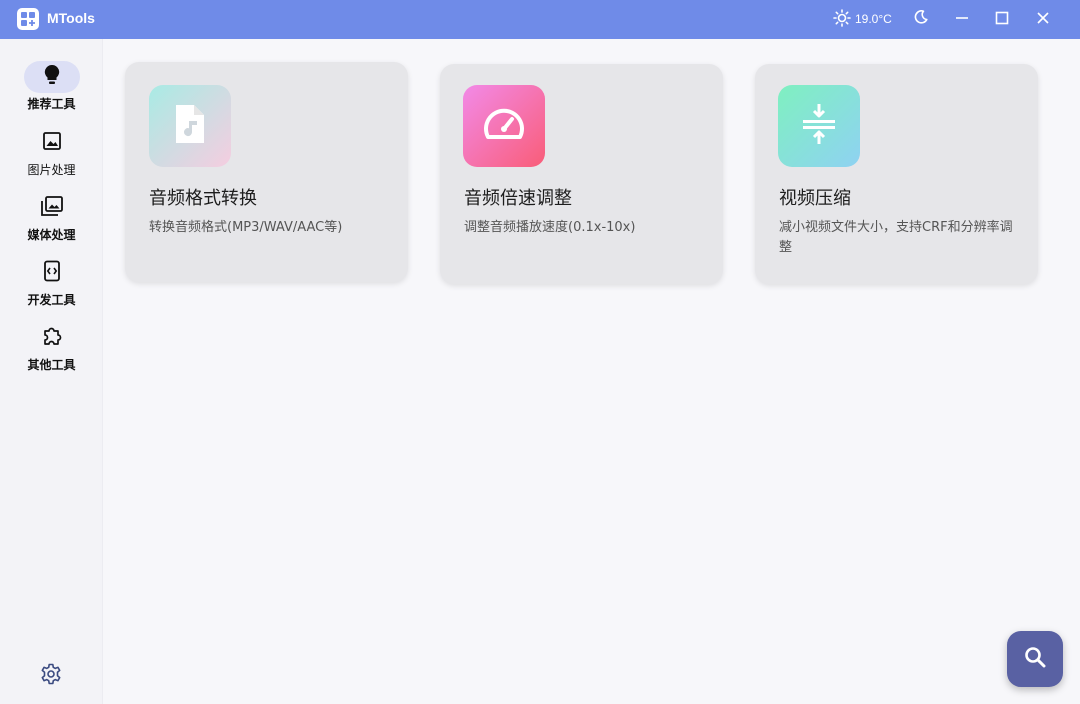 This screenshot has width=1080, height=704. I want to click on card-description: 调整音频播放速度(0.1x-10x), so click(550, 227).